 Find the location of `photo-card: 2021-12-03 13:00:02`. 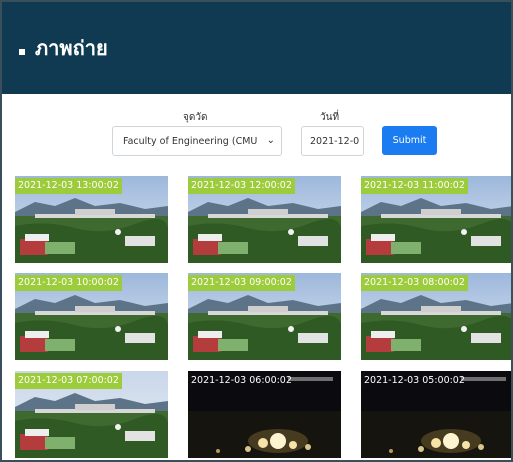

photo-card: 2021-12-03 13:00:02 is located at coordinates (91, 219).